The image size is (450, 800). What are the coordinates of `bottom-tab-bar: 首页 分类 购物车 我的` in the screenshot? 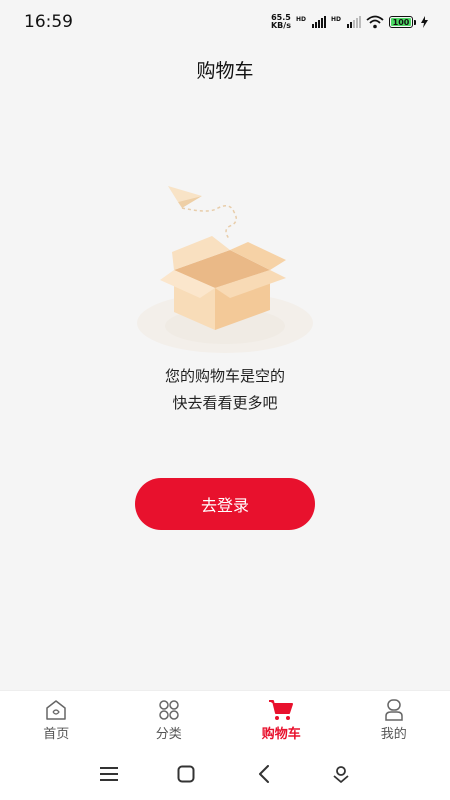 It's located at (225, 719).